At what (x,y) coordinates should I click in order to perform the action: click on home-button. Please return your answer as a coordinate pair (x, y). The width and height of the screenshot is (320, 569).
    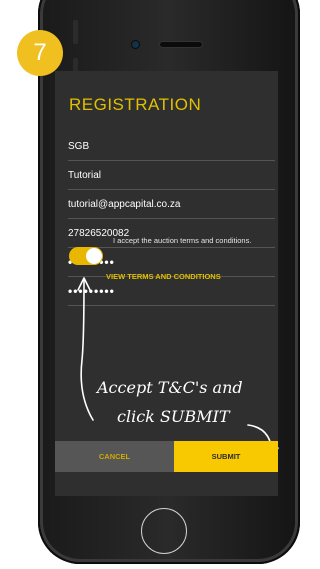
    Looking at the image, I should click on (164, 531).